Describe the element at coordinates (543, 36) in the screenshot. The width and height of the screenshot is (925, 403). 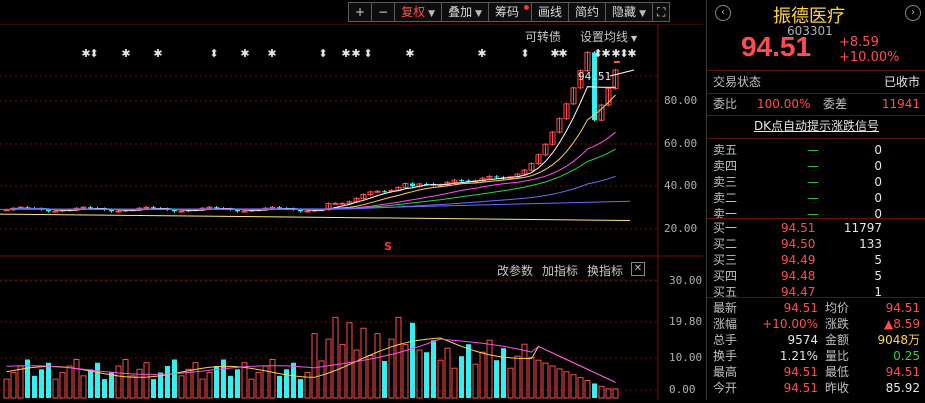
I see `convertible-bond-link: 可转债` at that location.